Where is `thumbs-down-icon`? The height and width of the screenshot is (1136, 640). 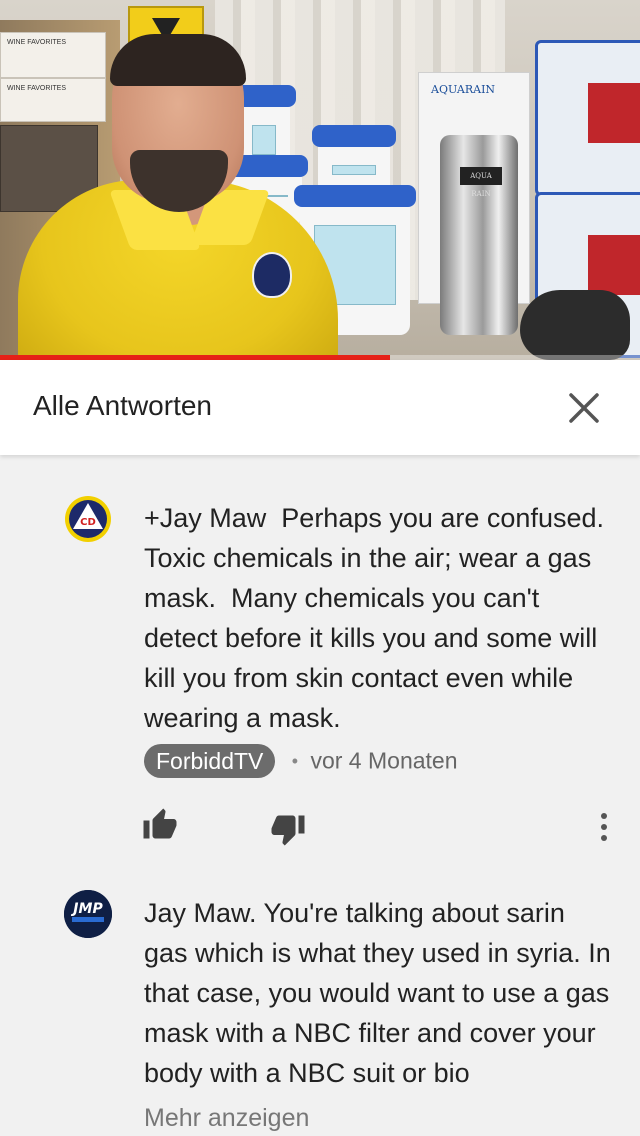 thumbs-down-icon is located at coordinates (288, 830).